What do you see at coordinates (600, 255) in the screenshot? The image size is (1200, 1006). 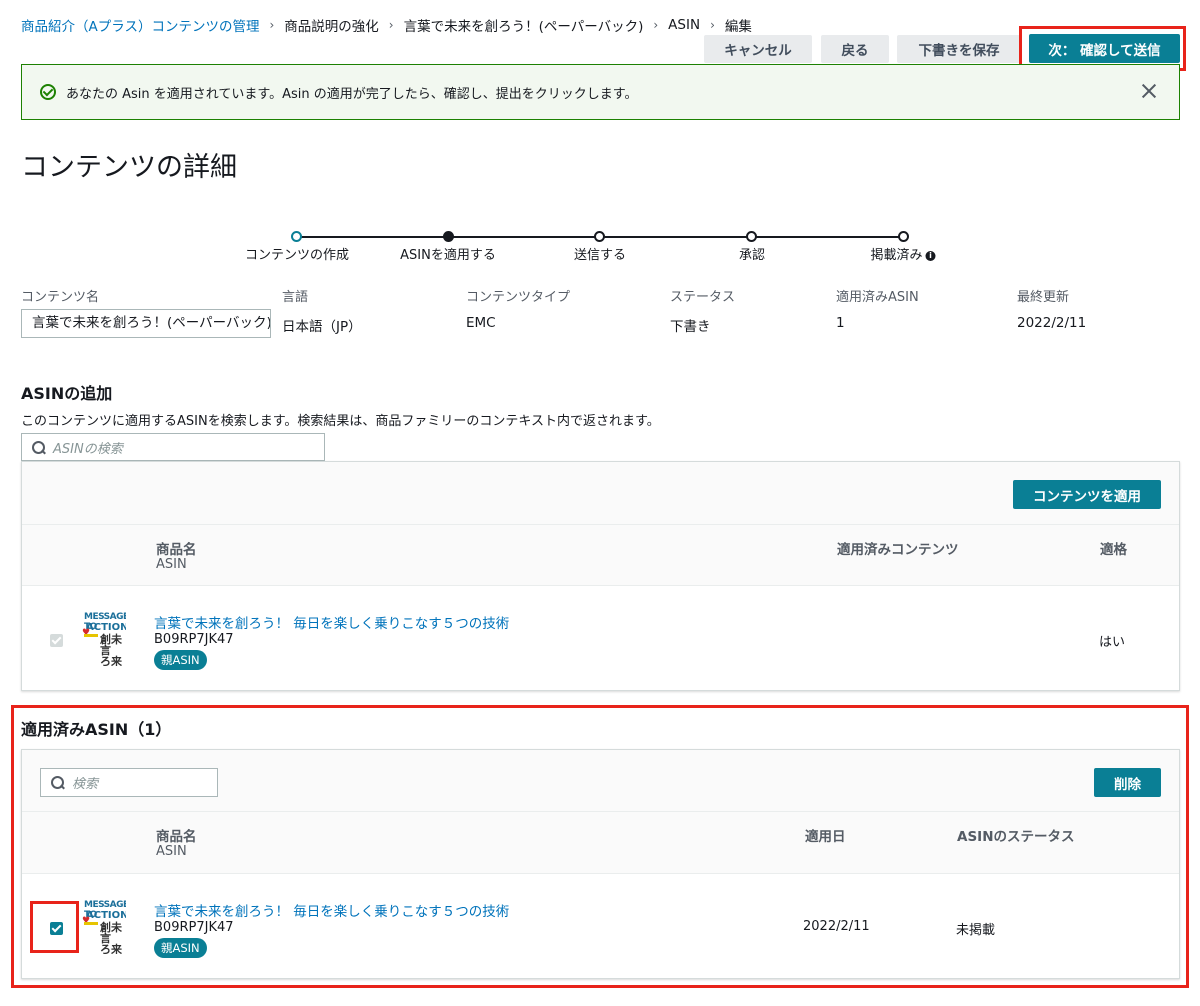 I see `step-label: 送信する` at bounding box center [600, 255].